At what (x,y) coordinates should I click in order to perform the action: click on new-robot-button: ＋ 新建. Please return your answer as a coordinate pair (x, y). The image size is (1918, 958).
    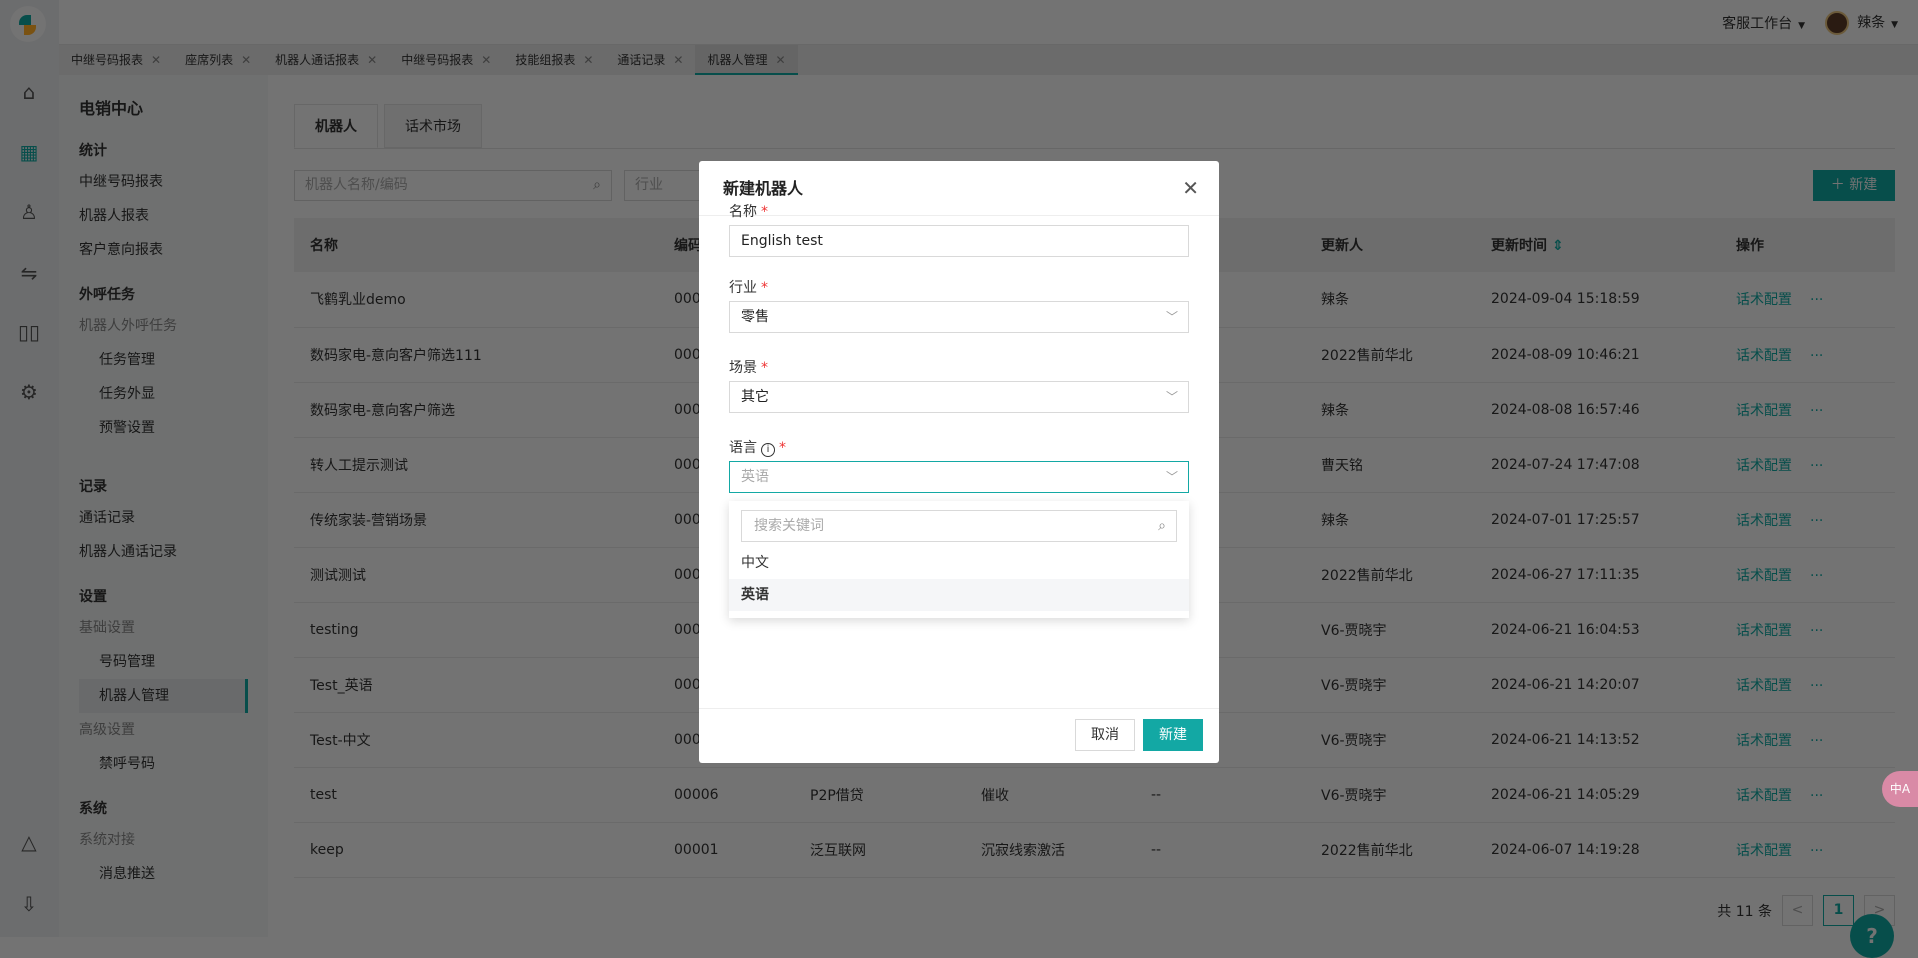
    Looking at the image, I should click on (1854, 185).